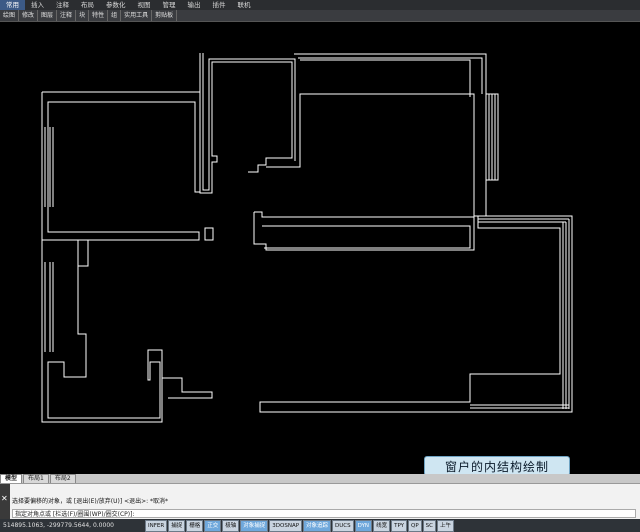 This screenshot has height=532, width=640. Describe the element at coordinates (83, 15) in the screenshot. I see `ribbon-panel-4: 块` at that location.